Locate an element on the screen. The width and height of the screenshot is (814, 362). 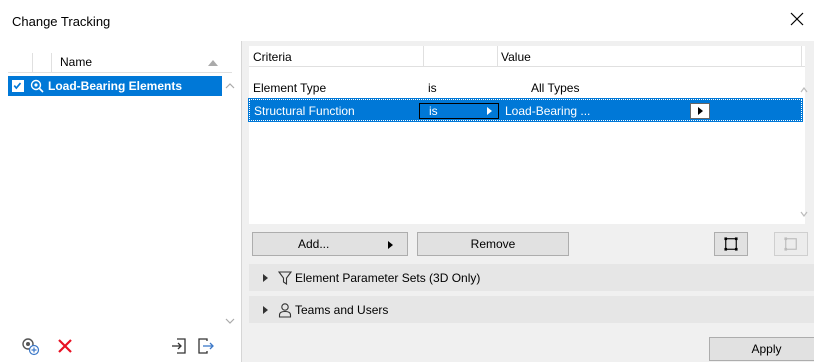
apply-button-label: Apply is located at coordinates (766, 349).